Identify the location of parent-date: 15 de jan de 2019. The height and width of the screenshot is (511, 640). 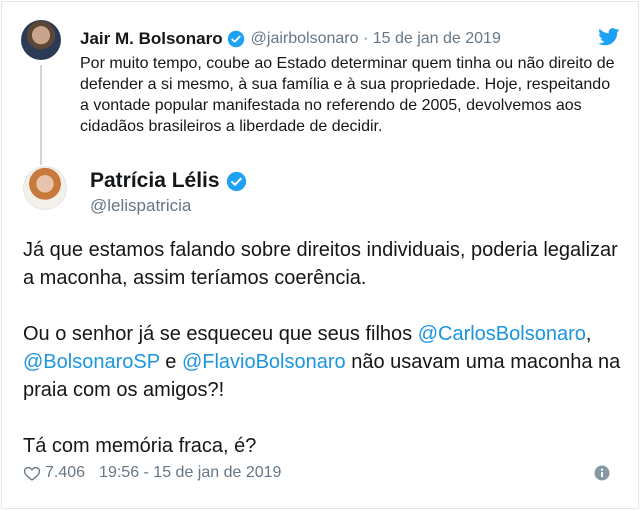
(437, 38).